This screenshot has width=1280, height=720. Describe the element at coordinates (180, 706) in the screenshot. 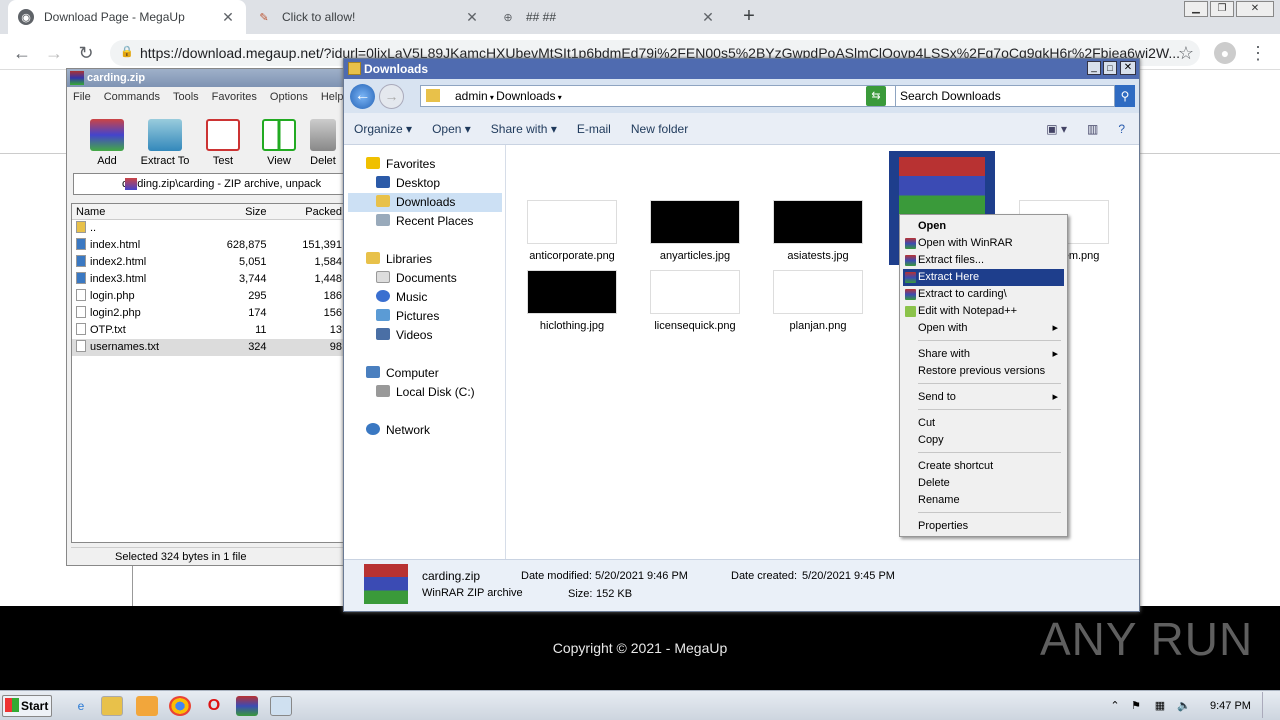

I see `chrome-icon` at that location.